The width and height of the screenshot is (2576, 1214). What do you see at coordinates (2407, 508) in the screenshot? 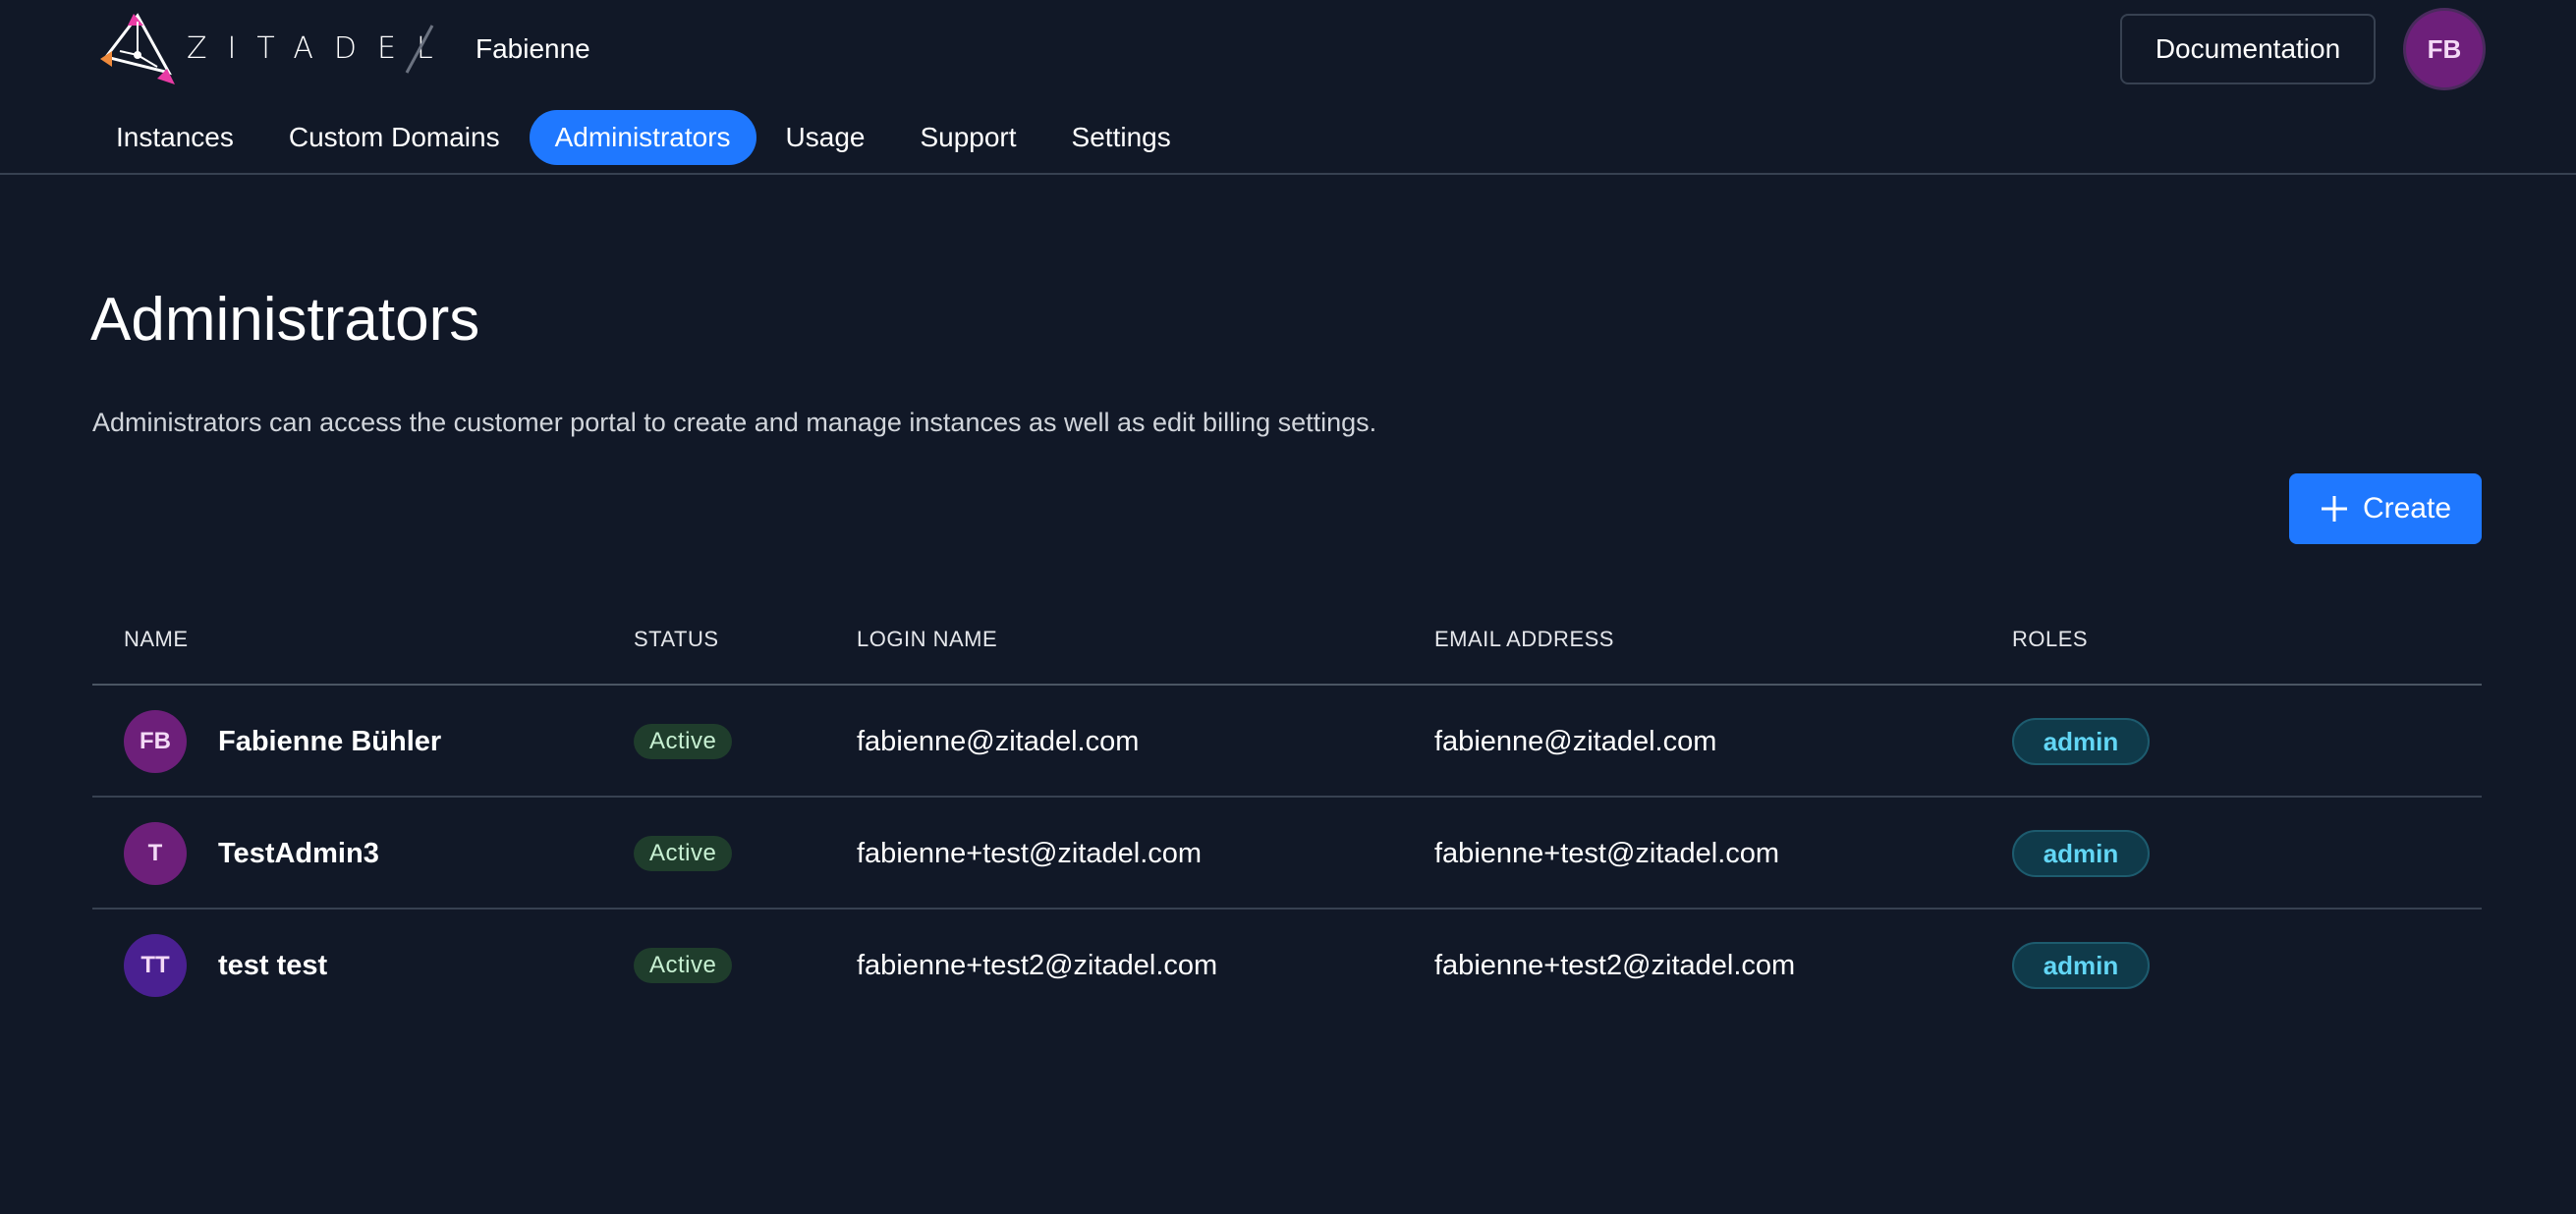
I see `create-button-label: Create` at bounding box center [2407, 508].